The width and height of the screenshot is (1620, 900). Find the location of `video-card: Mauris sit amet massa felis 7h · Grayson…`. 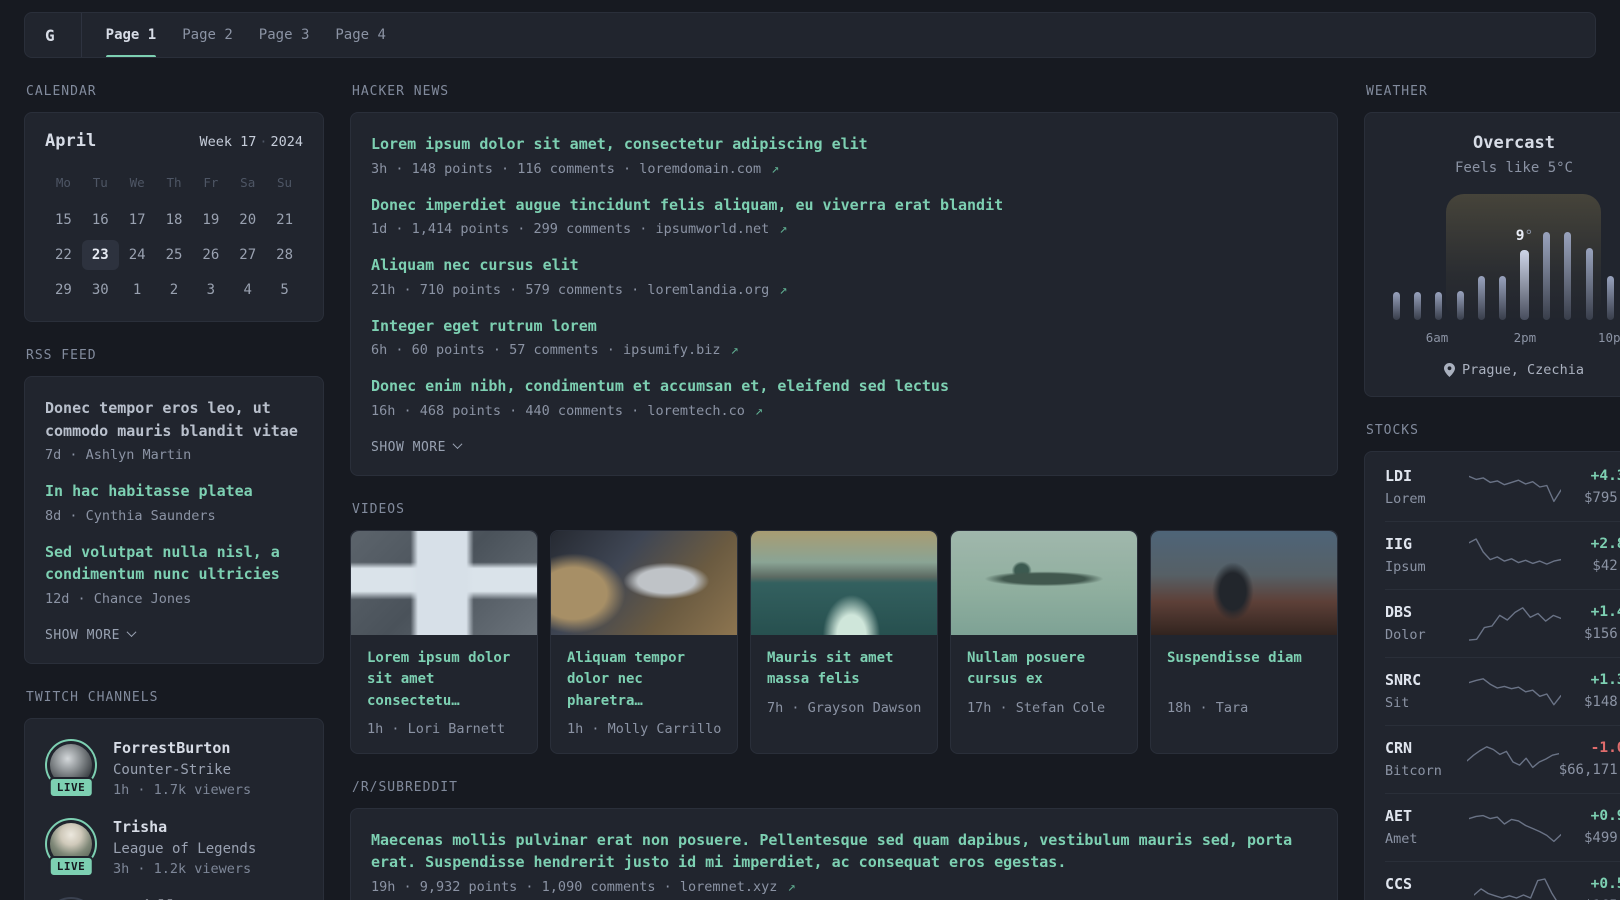

video-card: Mauris sit amet massa felis 7h · Grayson… is located at coordinates (844, 641).